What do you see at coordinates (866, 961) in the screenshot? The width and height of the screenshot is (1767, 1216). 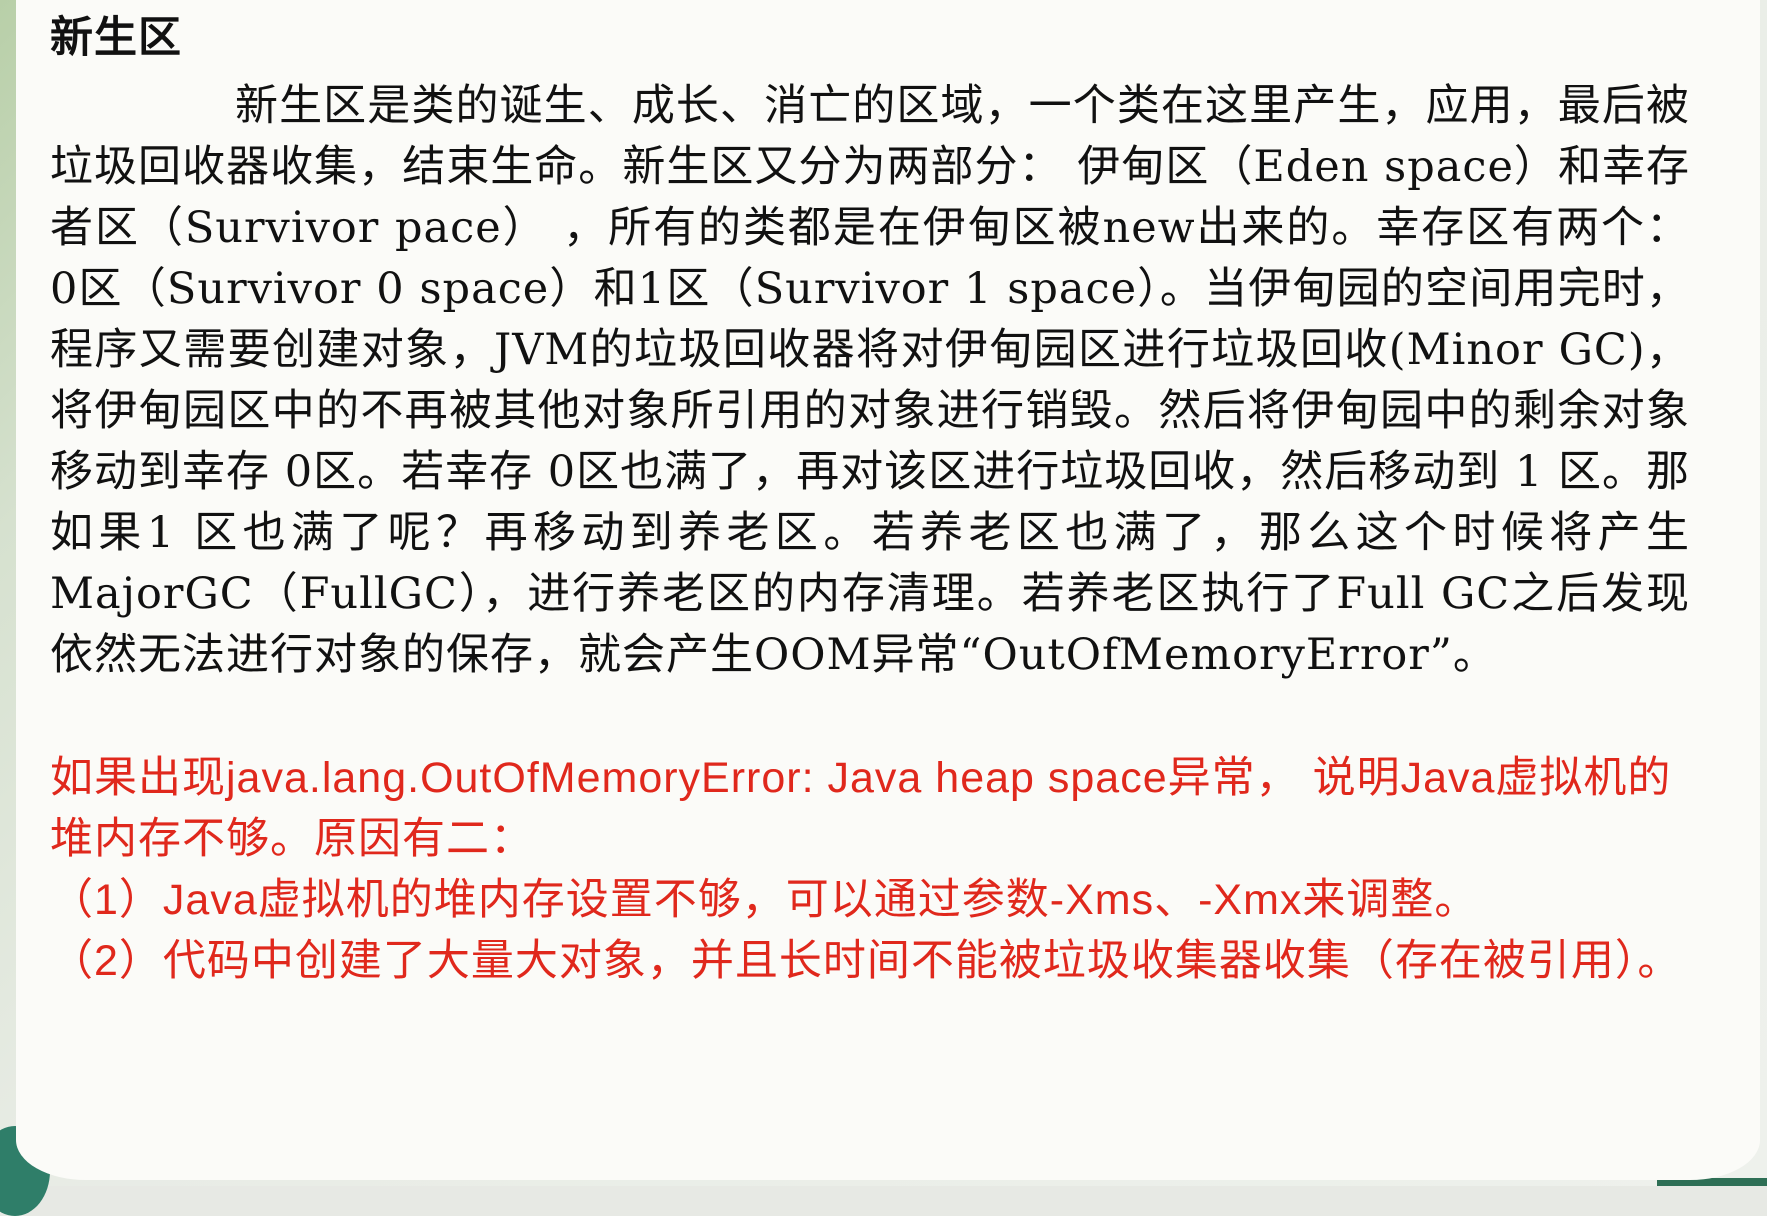 I see `oom-reason-2: （2）代码中创建了大量大对象，并且长时间不能被垃圾收集器收集（存在被引用）。` at bounding box center [866, 961].